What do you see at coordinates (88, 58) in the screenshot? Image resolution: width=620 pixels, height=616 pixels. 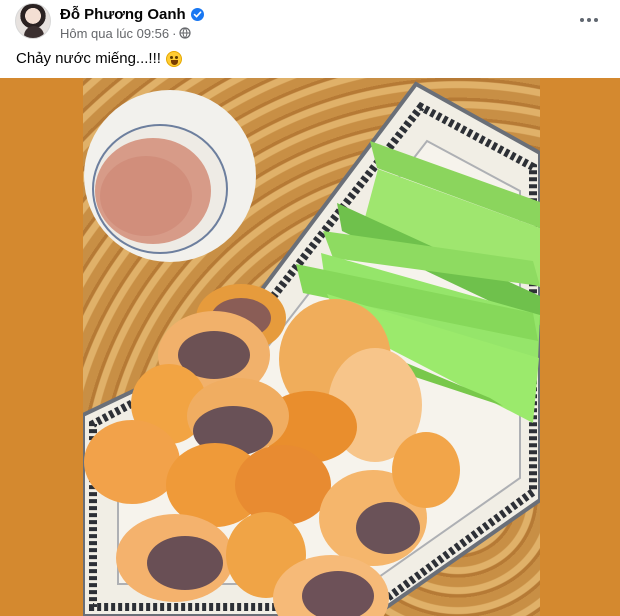 I see `caption-text: Chảy nước miếng...!!!` at bounding box center [88, 58].